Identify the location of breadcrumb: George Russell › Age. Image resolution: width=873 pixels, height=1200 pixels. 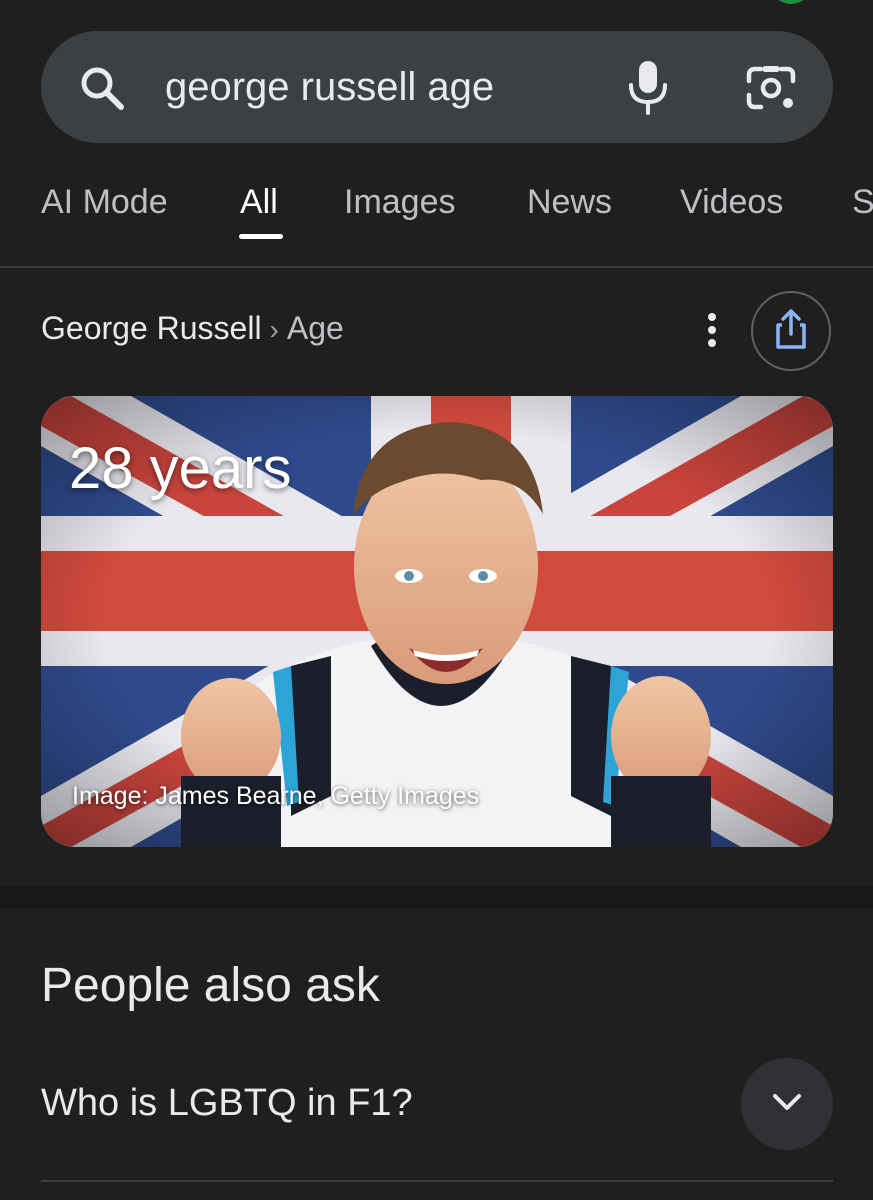
(192, 329).